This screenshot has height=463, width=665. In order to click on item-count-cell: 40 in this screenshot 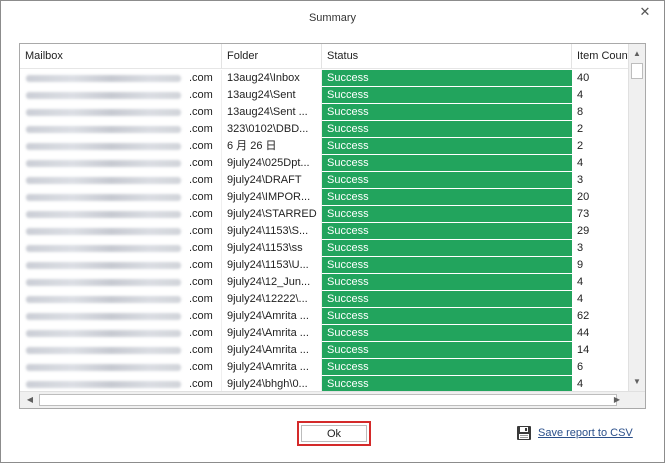, I will do `click(583, 78)`.